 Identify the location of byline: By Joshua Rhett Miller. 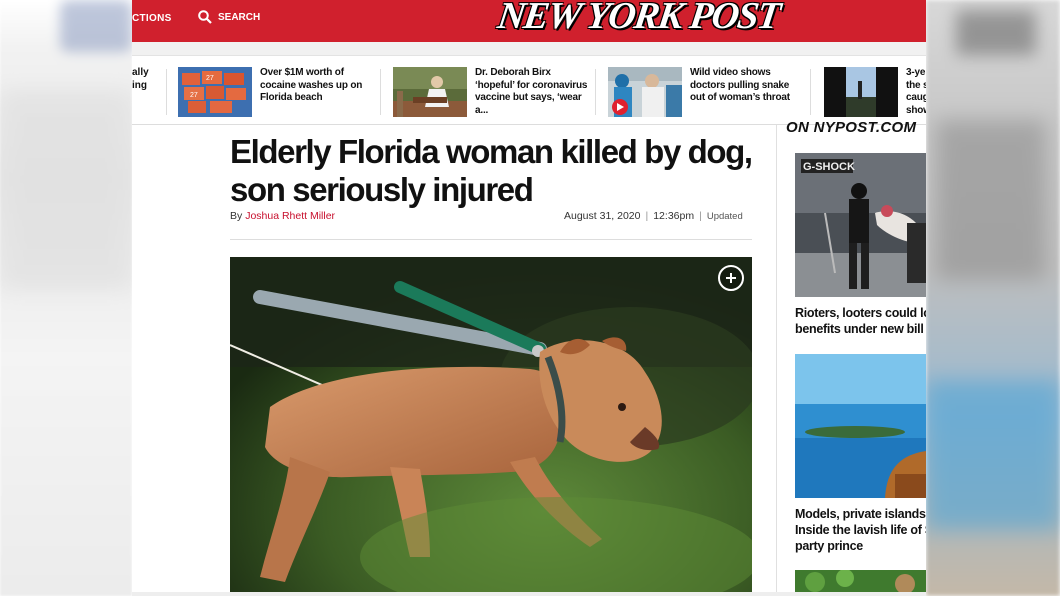
(282, 216).